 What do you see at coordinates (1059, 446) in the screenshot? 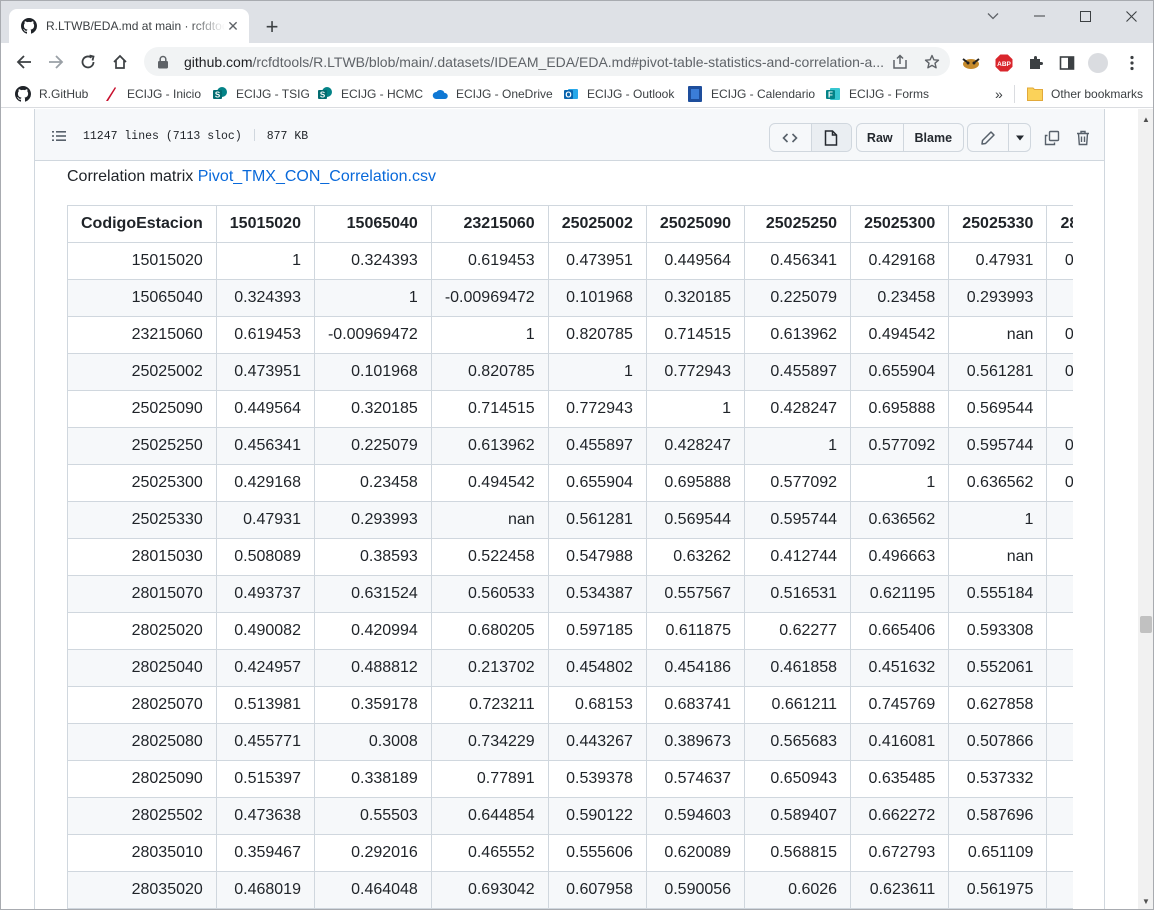
I see `table-cell: 0.412744` at bounding box center [1059, 446].